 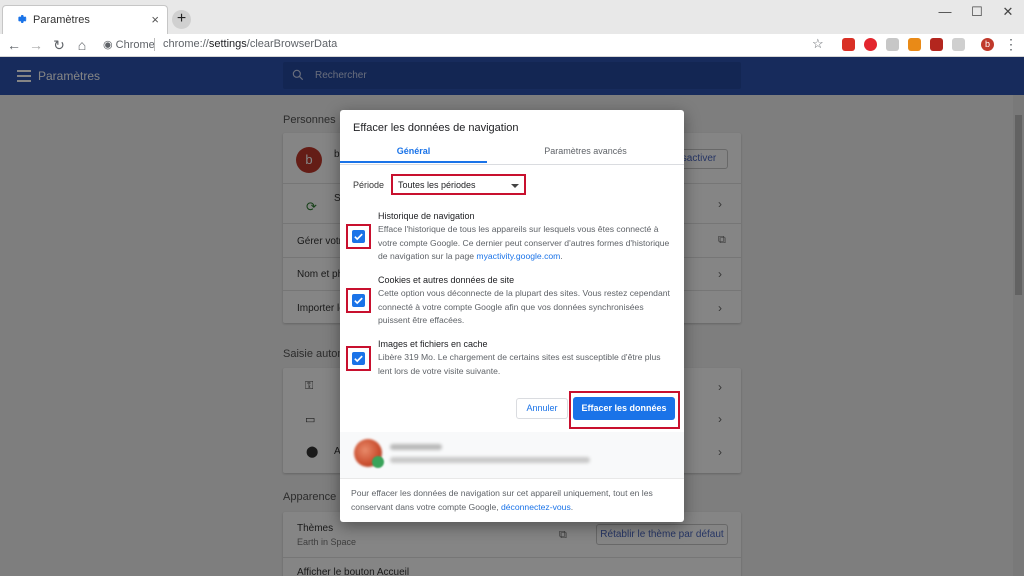 I want to click on back-button: ←, so click(x=14, y=45).